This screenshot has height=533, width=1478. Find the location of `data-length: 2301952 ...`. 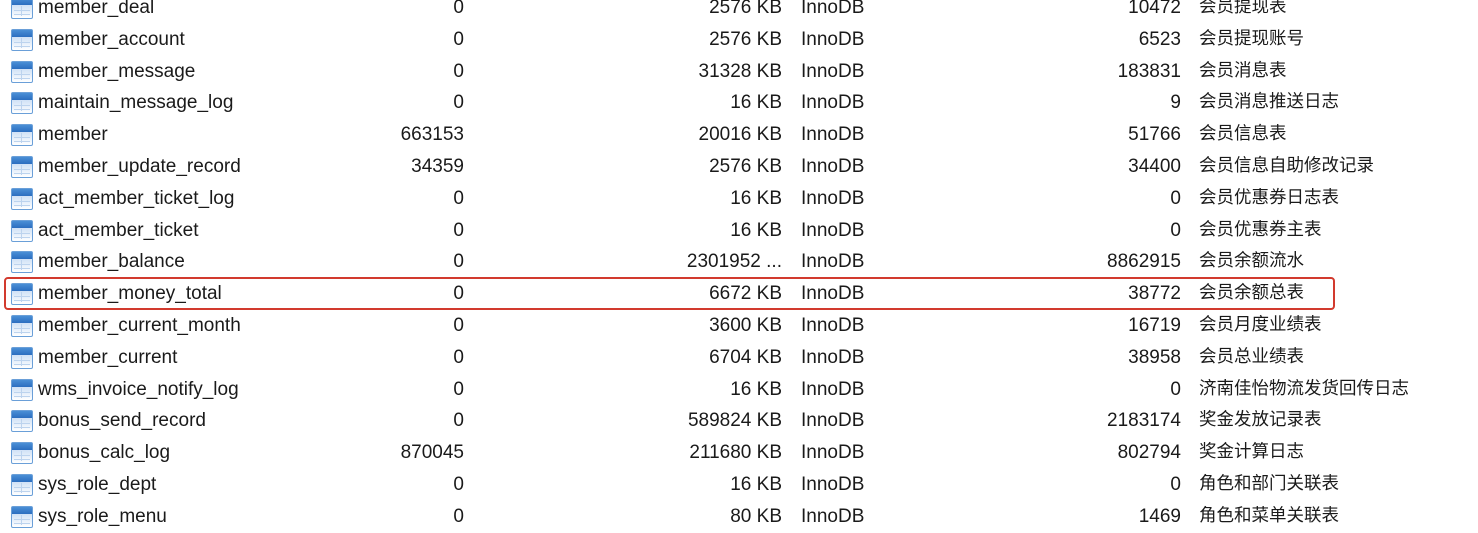

data-length: 2301952 ... is located at coordinates (734, 262).